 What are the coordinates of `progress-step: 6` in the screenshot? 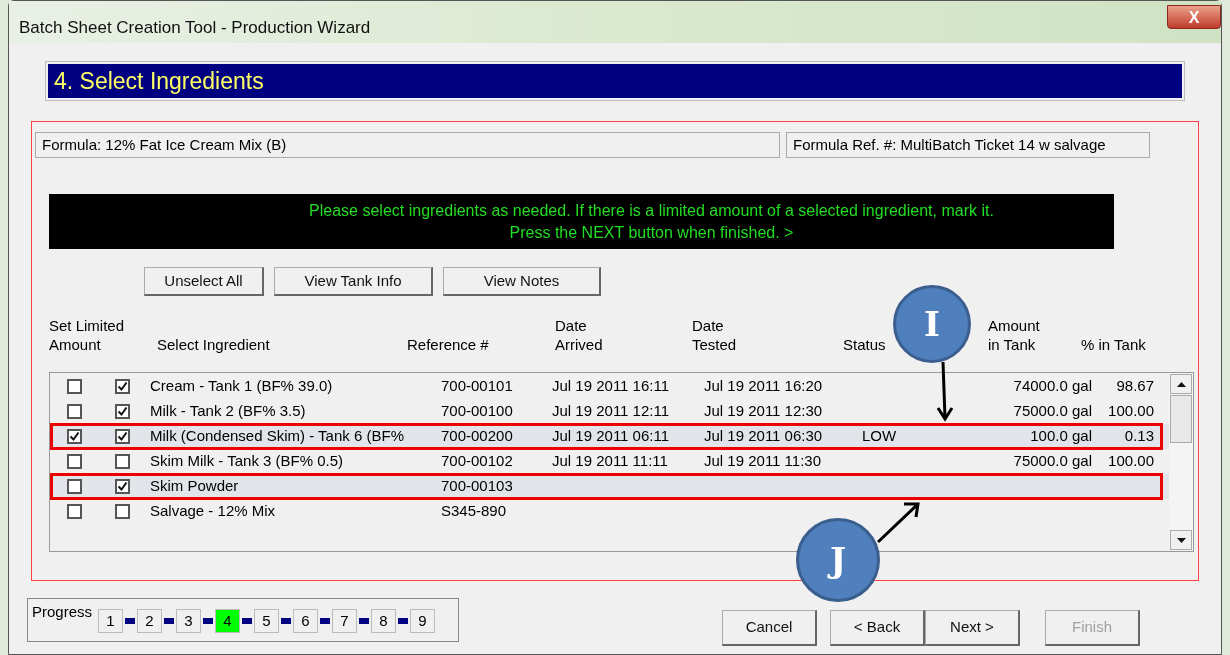 It's located at (306, 621).